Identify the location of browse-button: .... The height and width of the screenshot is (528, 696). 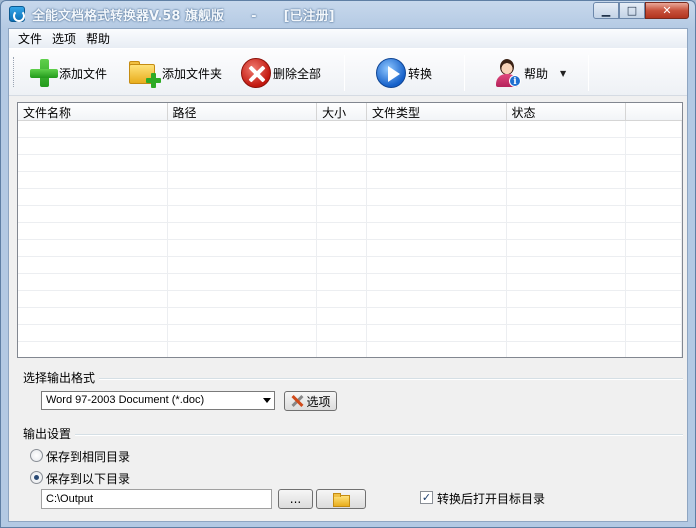
(295, 499).